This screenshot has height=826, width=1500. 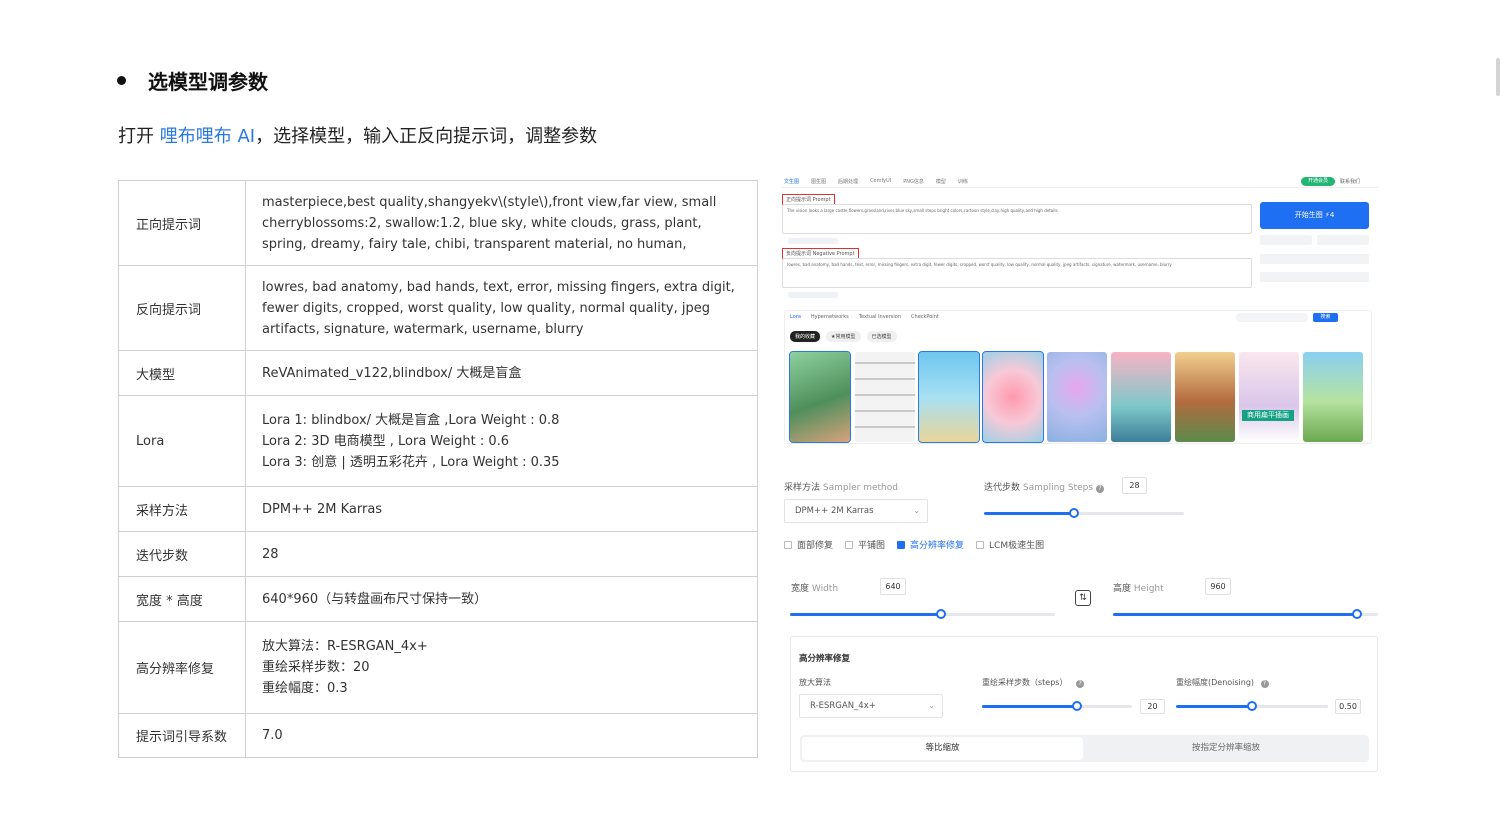 I want to click on model-thumbnail: 商用扁平插画, so click(x=1269, y=397).